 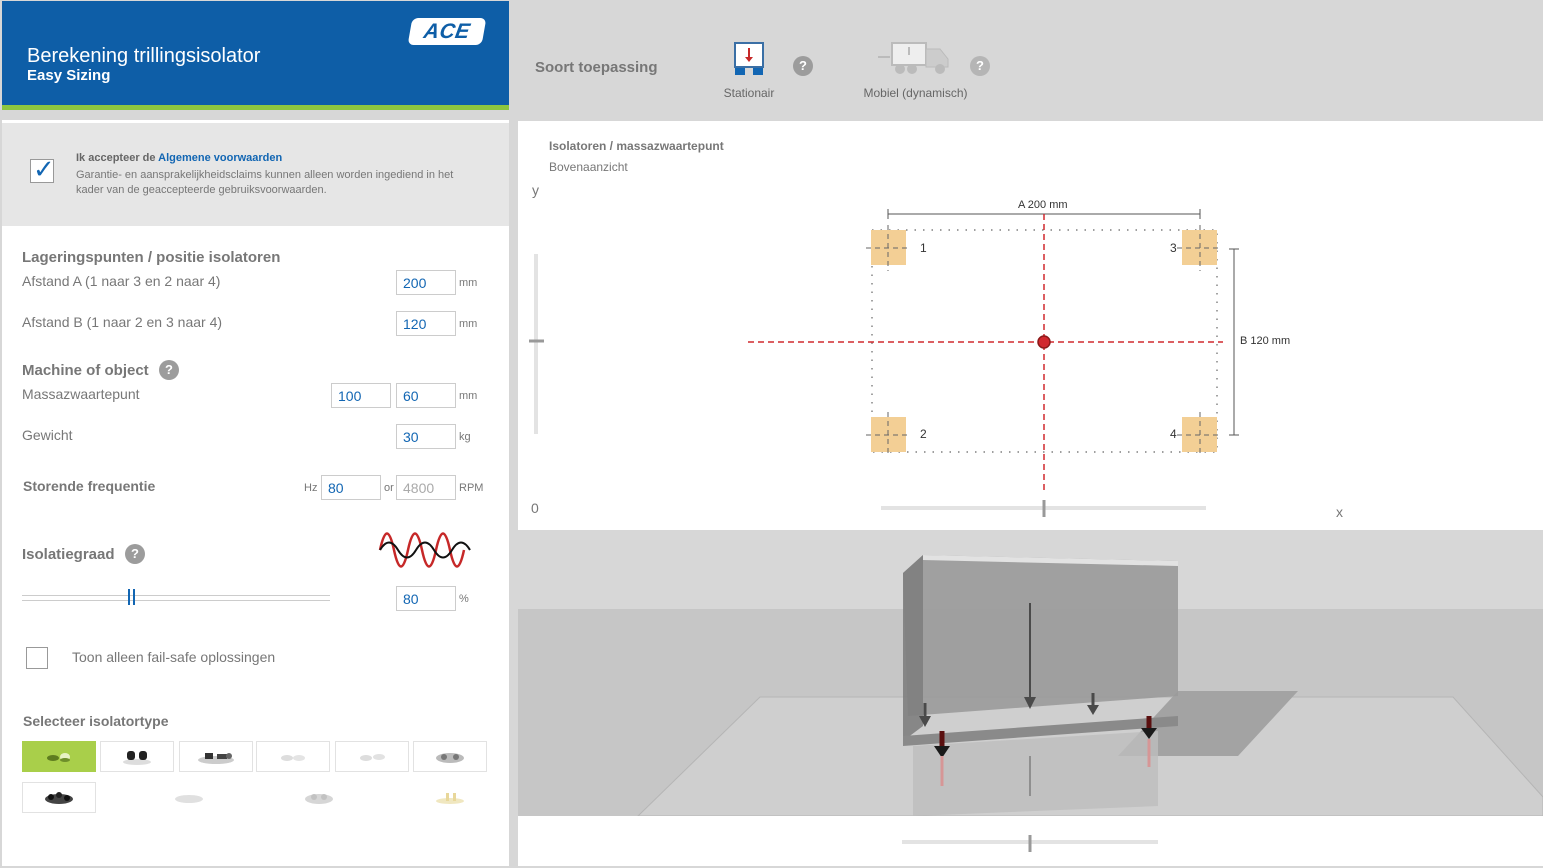 What do you see at coordinates (426, 436) in the screenshot?
I see `weight-input: 30` at bounding box center [426, 436].